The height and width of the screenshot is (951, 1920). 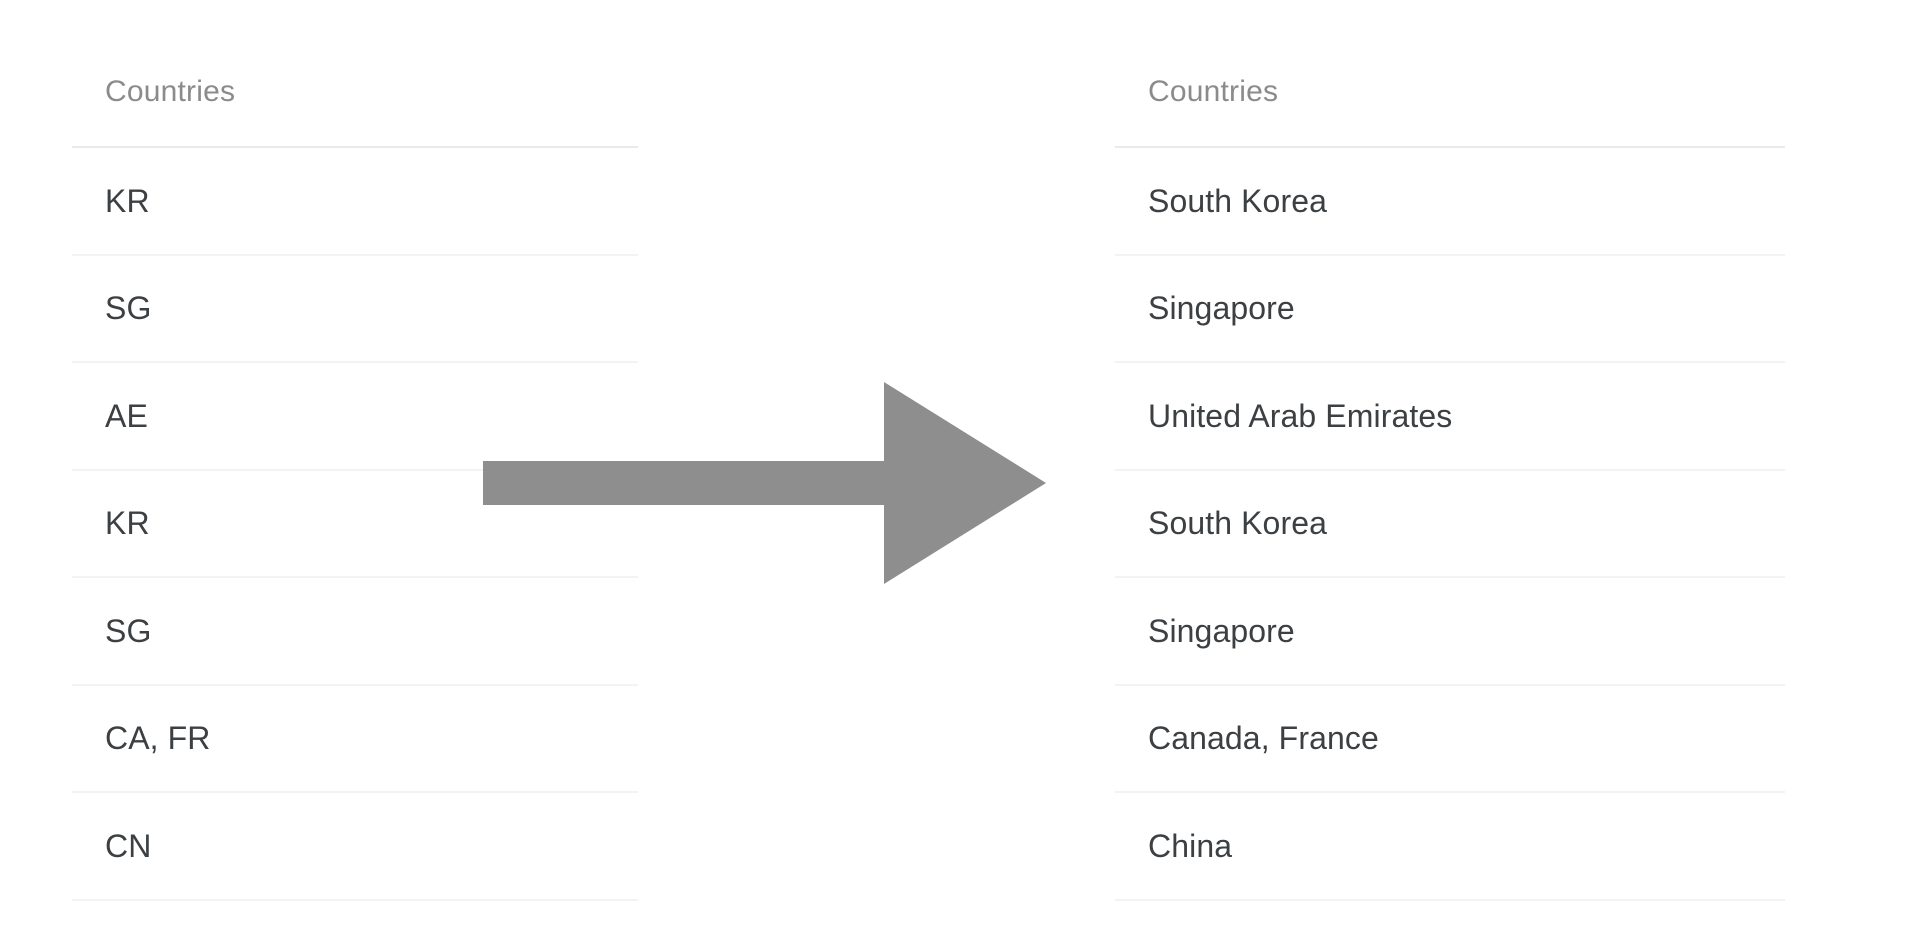 I want to click on table-row: CN, so click(x=355, y=847).